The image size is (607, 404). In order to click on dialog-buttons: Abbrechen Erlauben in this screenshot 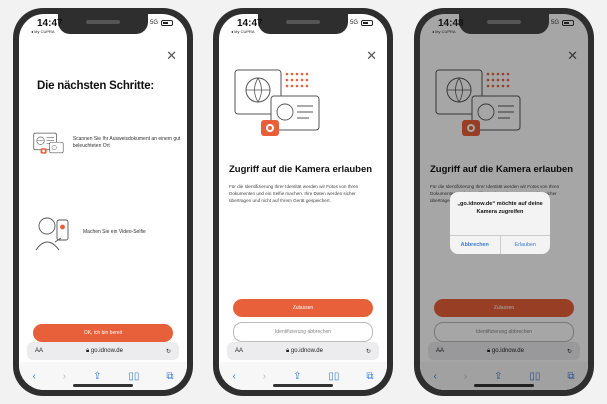, I will do `click(500, 244)`.